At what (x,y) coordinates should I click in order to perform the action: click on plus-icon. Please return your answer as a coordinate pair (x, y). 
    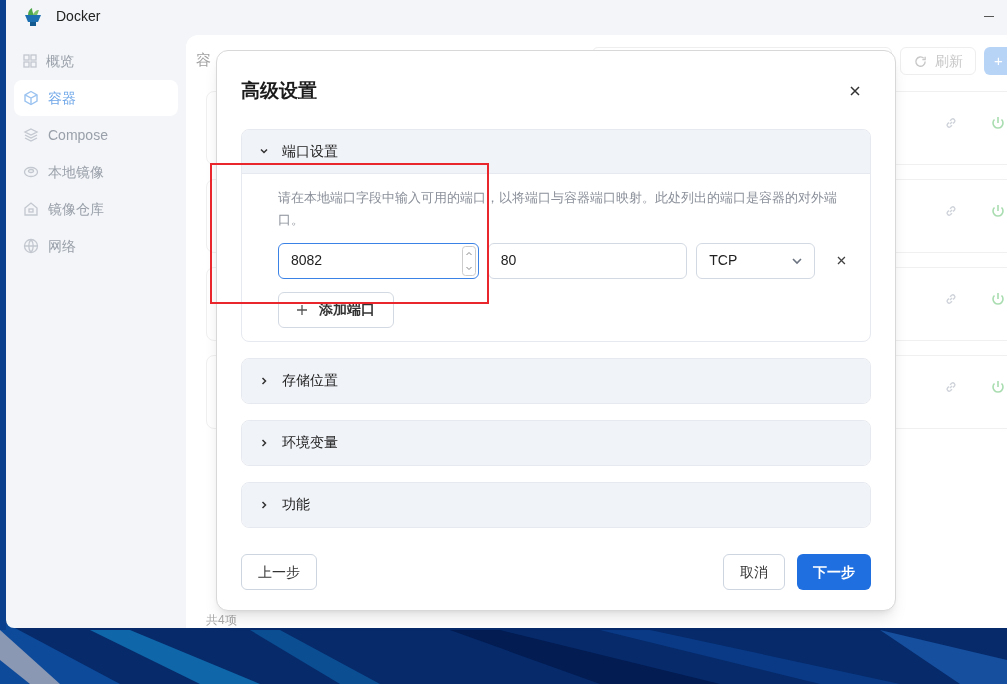
    Looking at the image, I should click on (302, 309).